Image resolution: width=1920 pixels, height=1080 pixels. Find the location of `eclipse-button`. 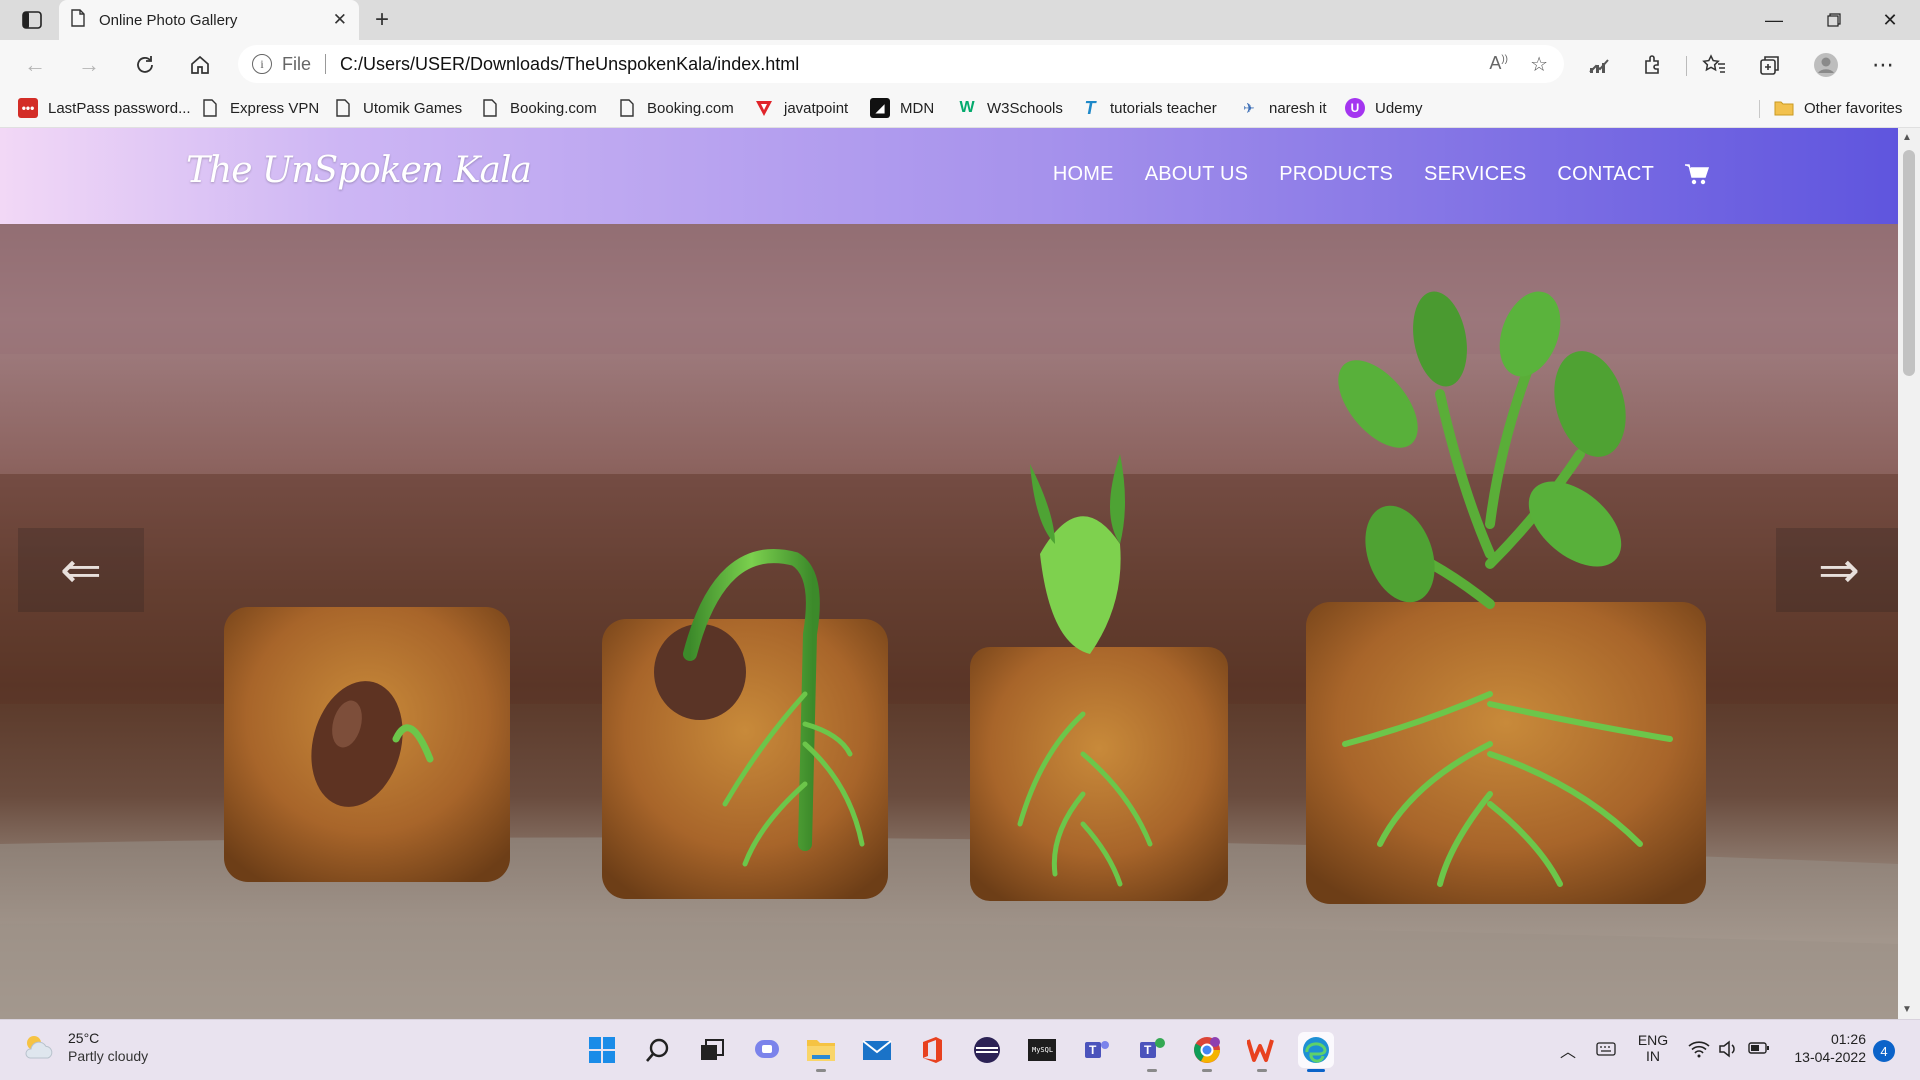

eclipse-button is located at coordinates (987, 1050).